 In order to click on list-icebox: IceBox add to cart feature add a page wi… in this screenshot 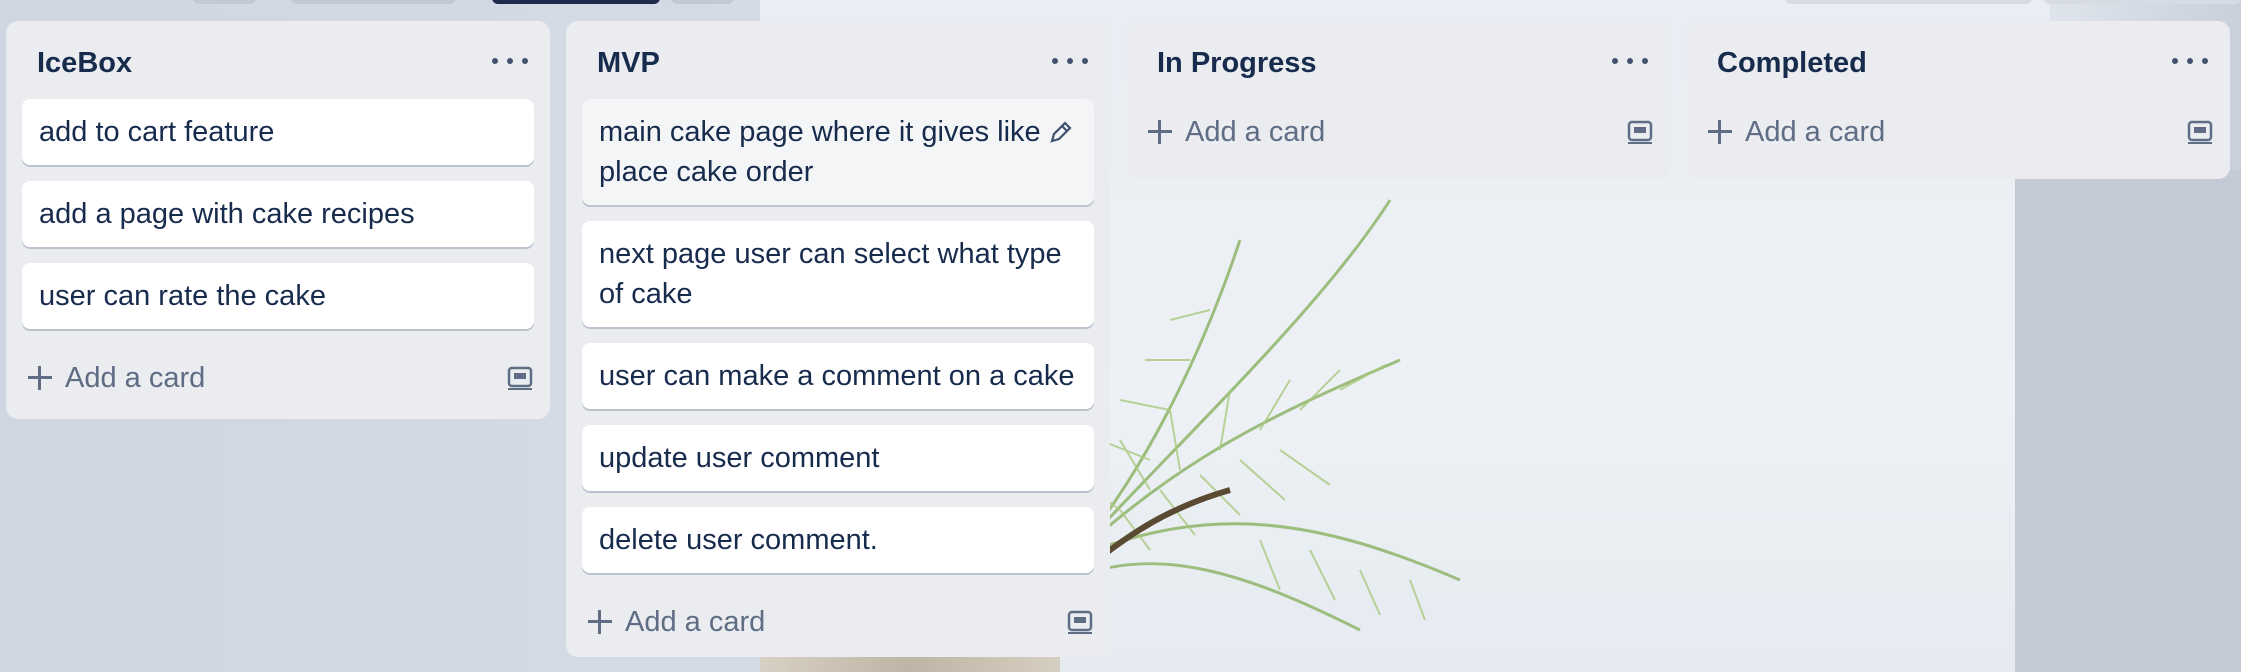, I will do `click(278, 220)`.